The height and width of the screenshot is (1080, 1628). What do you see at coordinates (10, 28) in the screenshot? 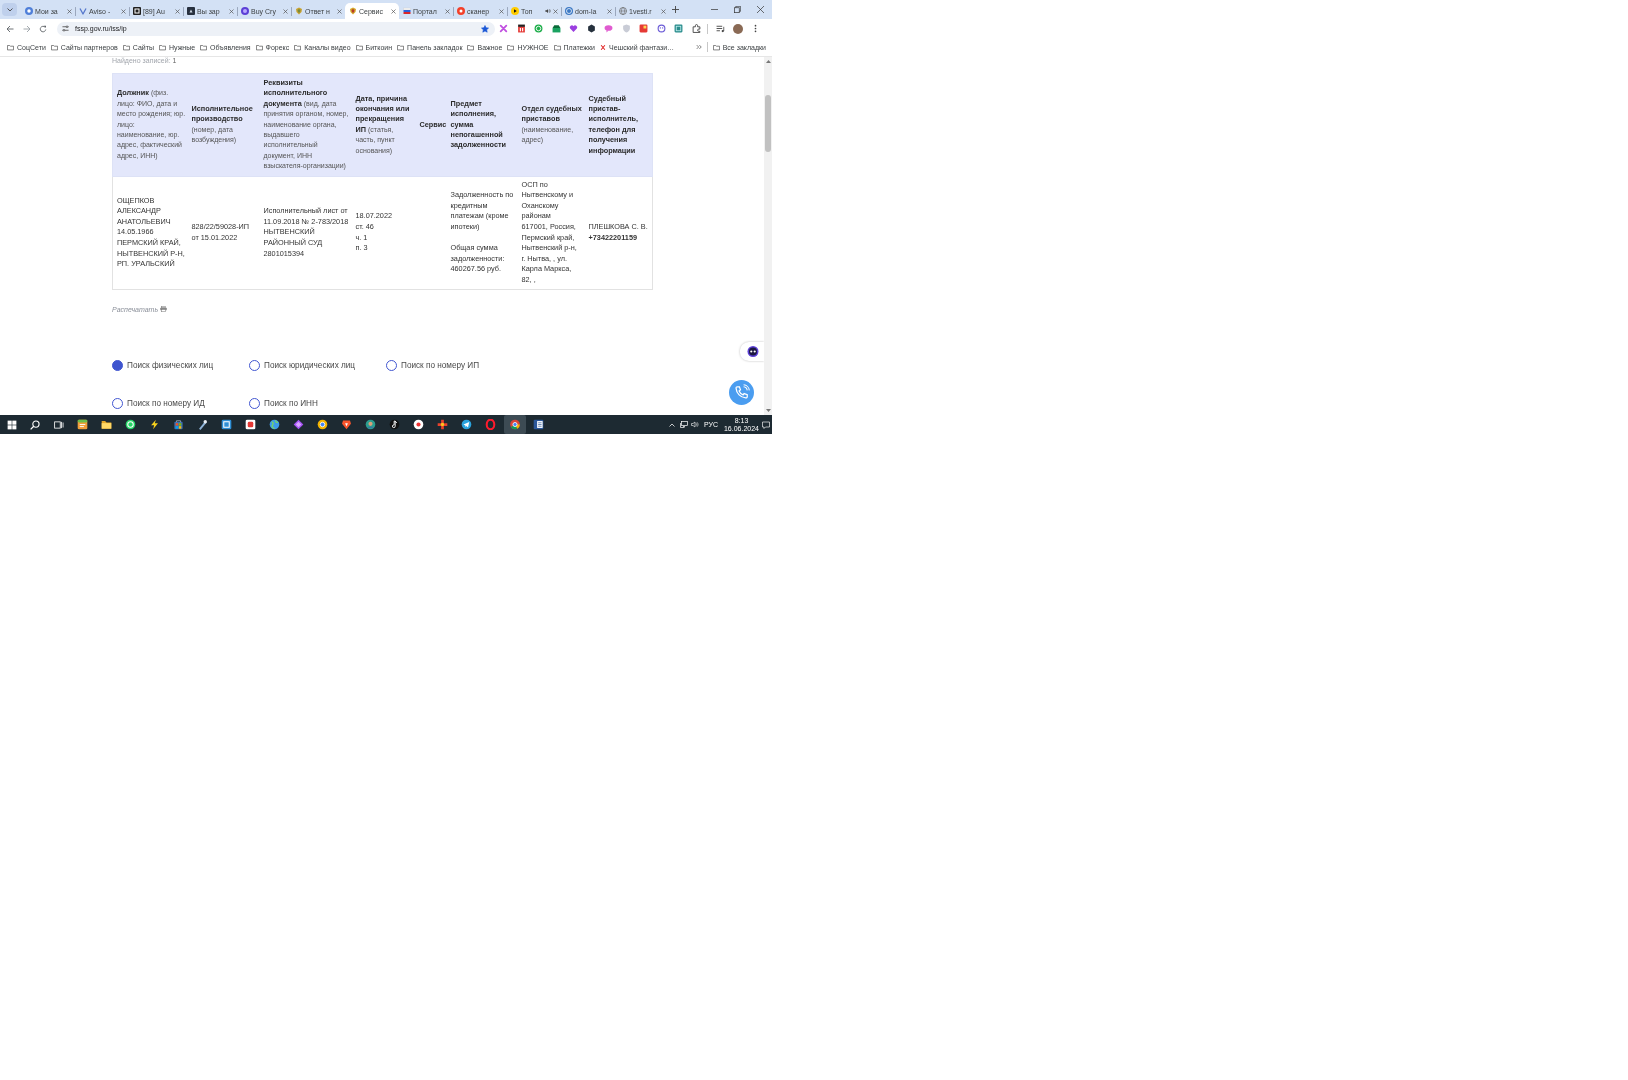
I see `back-icon` at bounding box center [10, 28].